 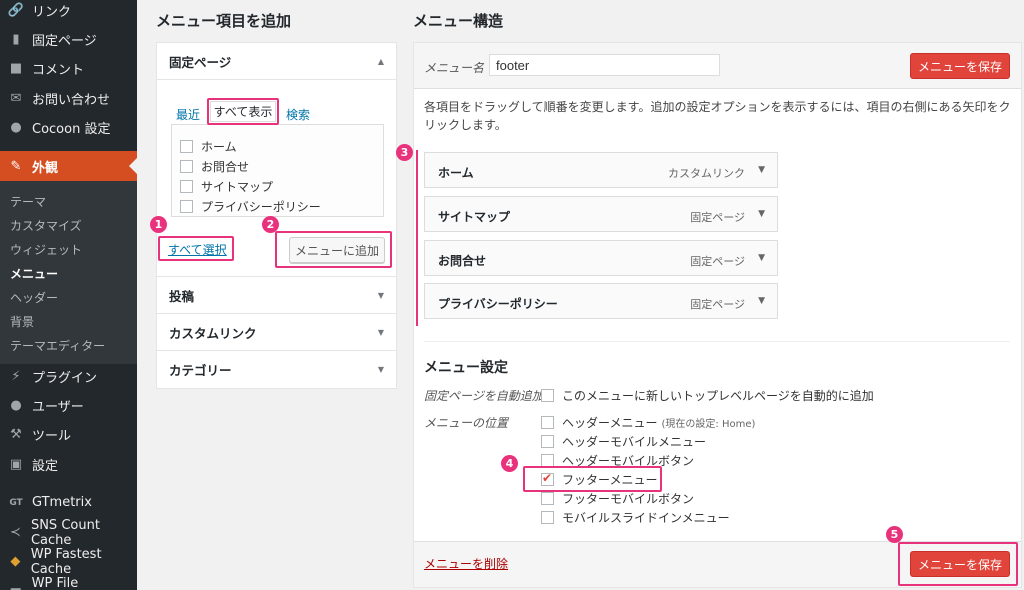 I want to click on submenu-item-header: ヘッダー, so click(x=34, y=297).